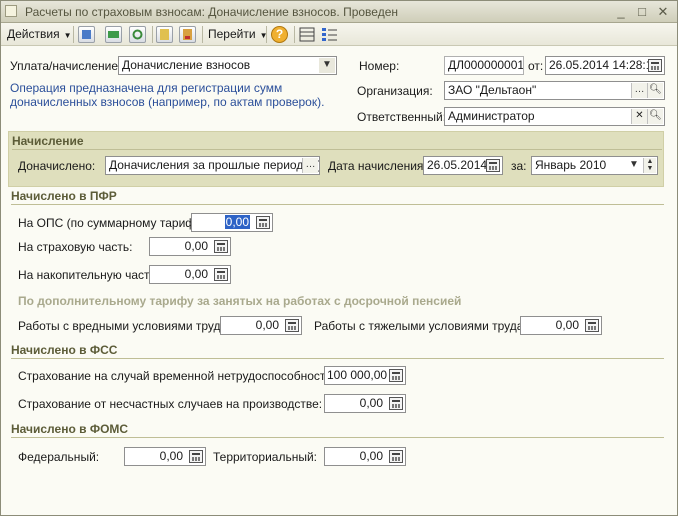 This screenshot has width=678, height=516. What do you see at coordinates (59, 457) in the screenshot?
I see `federal-label: Федеральный:` at bounding box center [59, 457].